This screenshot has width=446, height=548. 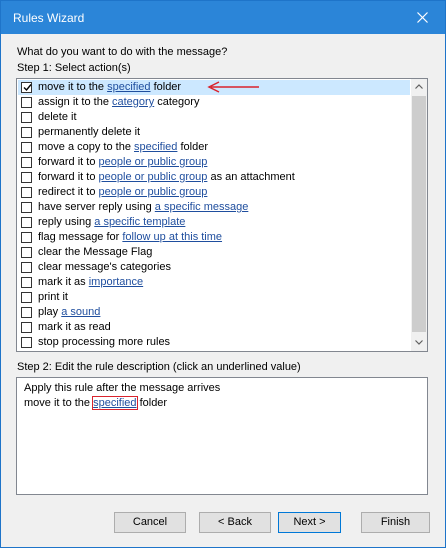 What do you see at coordinates (233, 87) in the screenshot?
I see `annotation-arrow-icon` at bounding box center [233, 87].